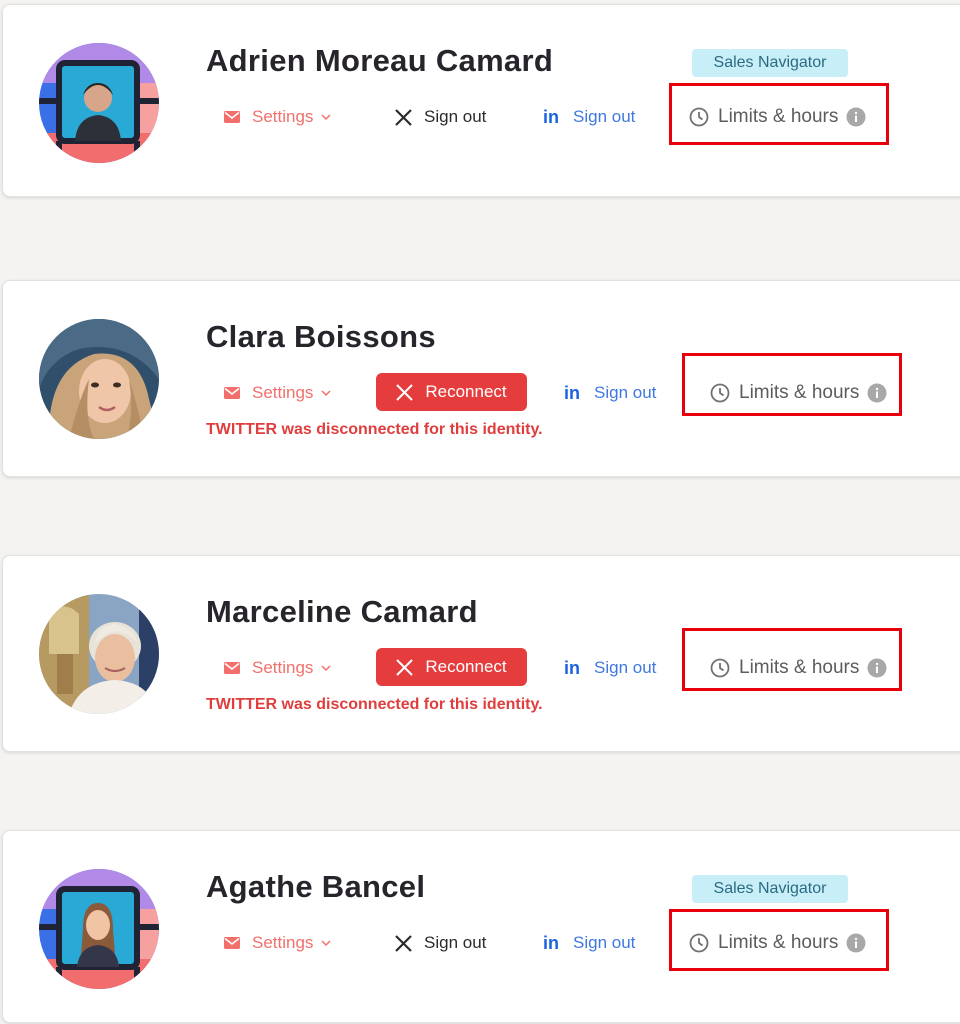 This screenshot has width=960, height=1024. What do you see at coordinates (380, 60) in the screenshot?
I see `identity-name: Adrien Moreau Camard` at bounding box center [380, 60].